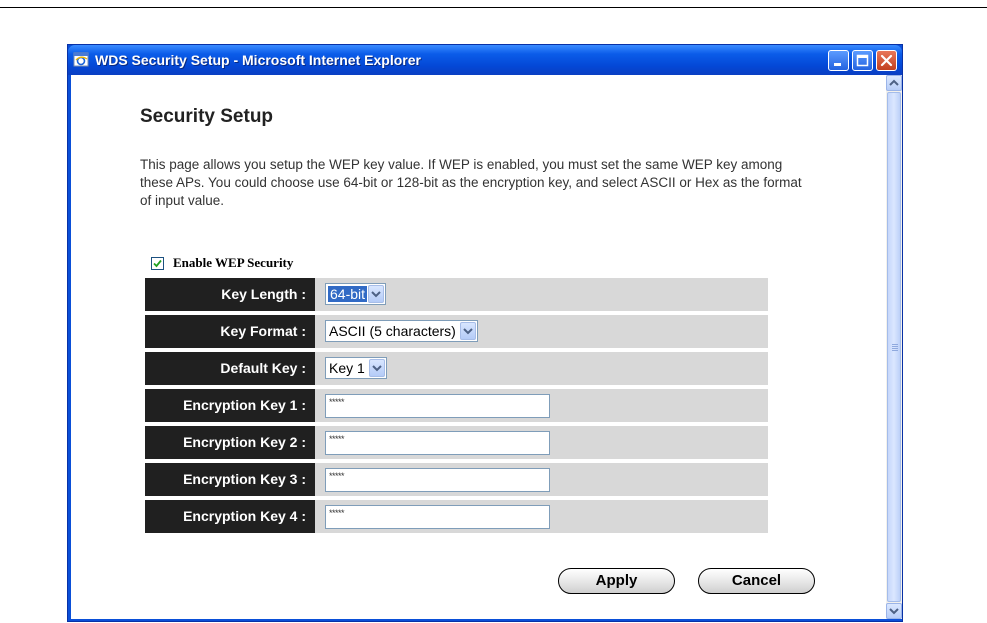 Image resolution: width=987 pixels, height=623 pixels. I want to click on scroll-down-button, so click(894, 611).